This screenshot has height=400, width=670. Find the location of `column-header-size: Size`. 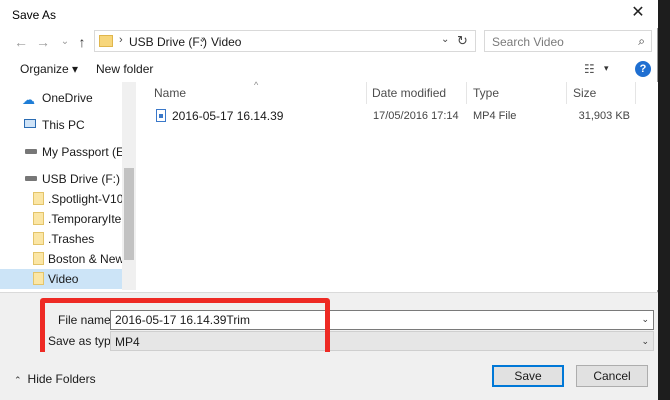

column-header-size: Size is located at coordinates (584, 93).